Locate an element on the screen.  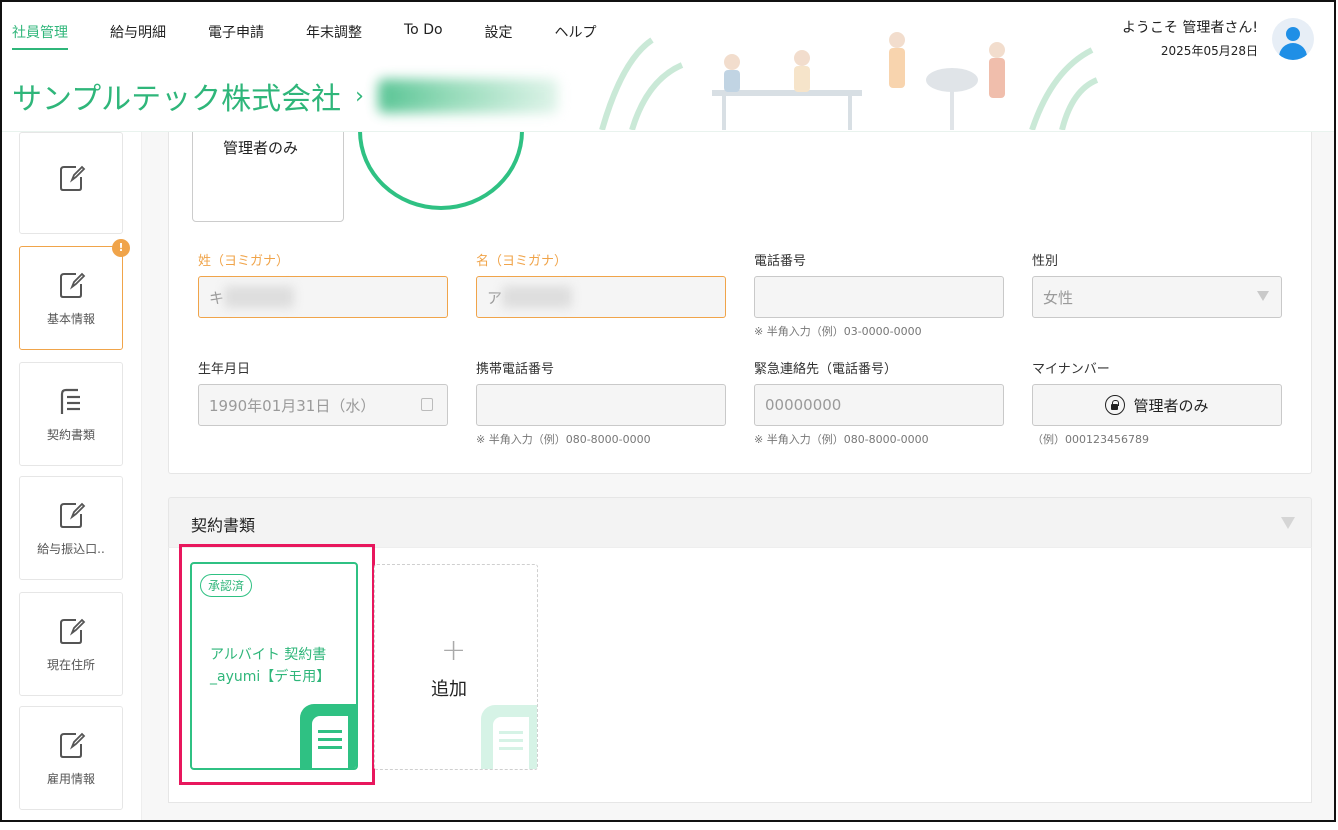
mobile-label: 携帯電話番号 is located at coordinates (515, 369).